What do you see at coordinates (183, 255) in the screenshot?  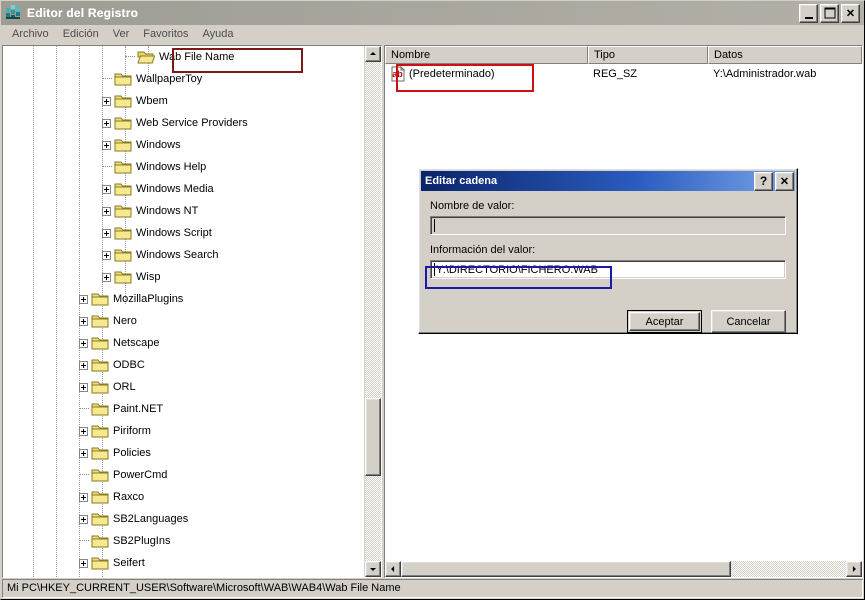 I see `tree-item-windows-search: Windows Search` at bounding box center [183, 255].